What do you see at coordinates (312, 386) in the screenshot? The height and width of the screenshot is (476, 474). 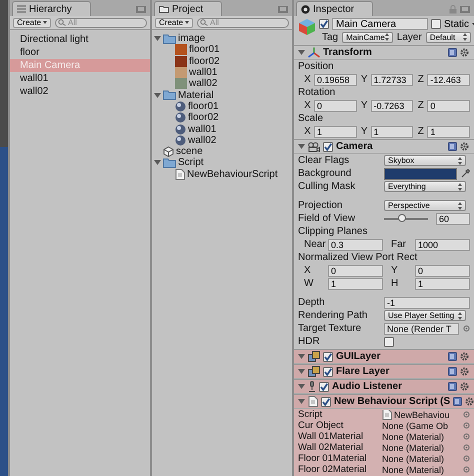 I see `listener-icon` at bounding box center [312, 386].